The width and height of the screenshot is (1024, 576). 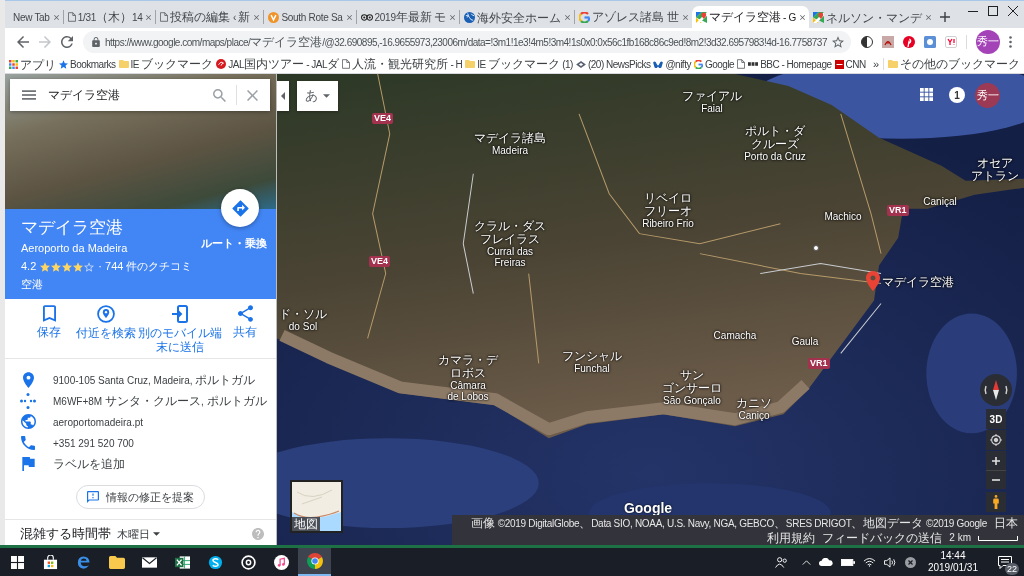 What do you see at coordinates (467, 41) in the screenshot?
I see `address-bar: https://www.google.com/maps/place/マデイラ空港/@32.690895,-16.9655973,23006m/data=!3m1!1e3!4m5!3m4!1s0x0:0x56c1fb168c86c9ed!8m2!3d32.6957983!4d-16.7758737` at bounding box center [467, 41].